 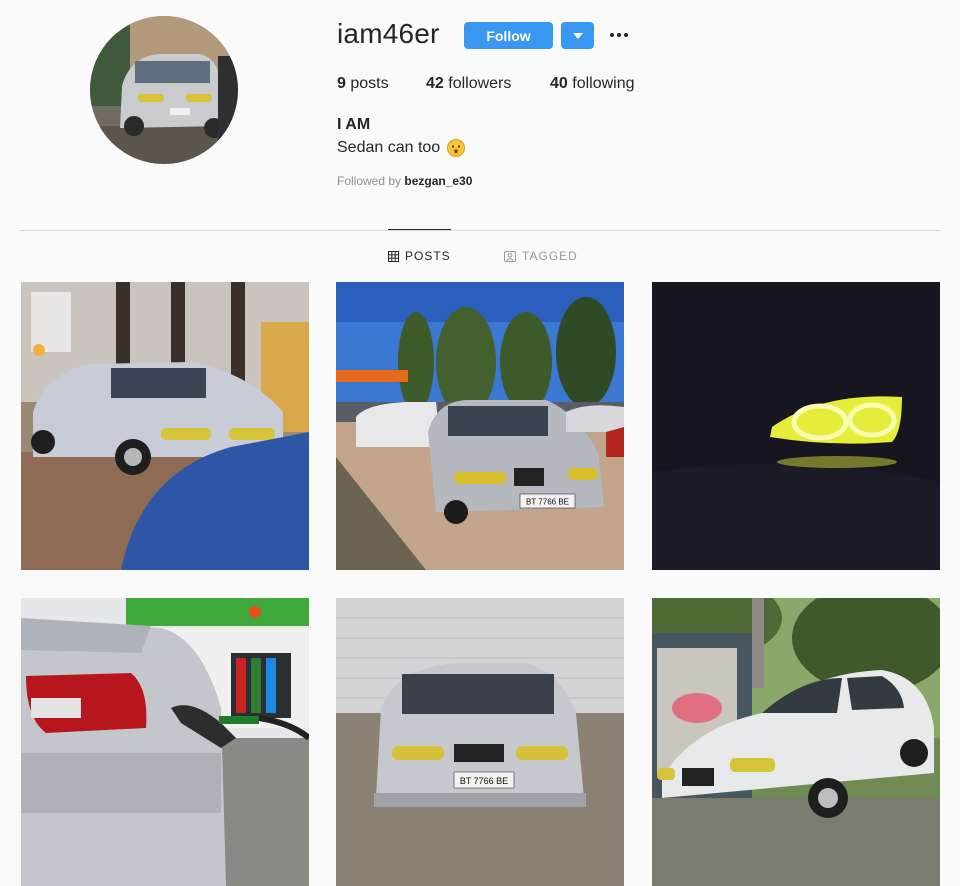 I want to click on profile-avatar, so click(x=164, y=90).